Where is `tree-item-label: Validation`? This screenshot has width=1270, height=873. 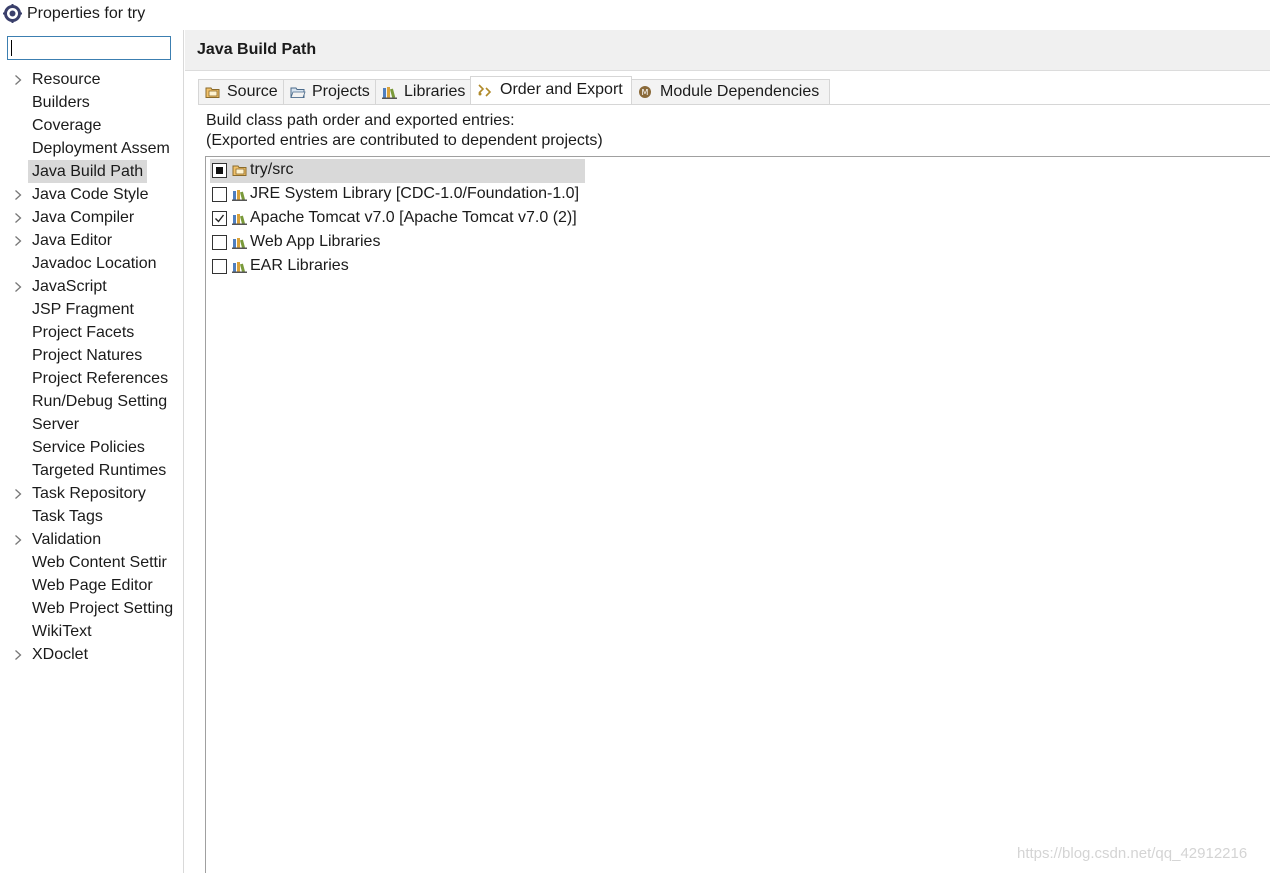 tree-item-label: Validation is located at coordinates (67, 539).